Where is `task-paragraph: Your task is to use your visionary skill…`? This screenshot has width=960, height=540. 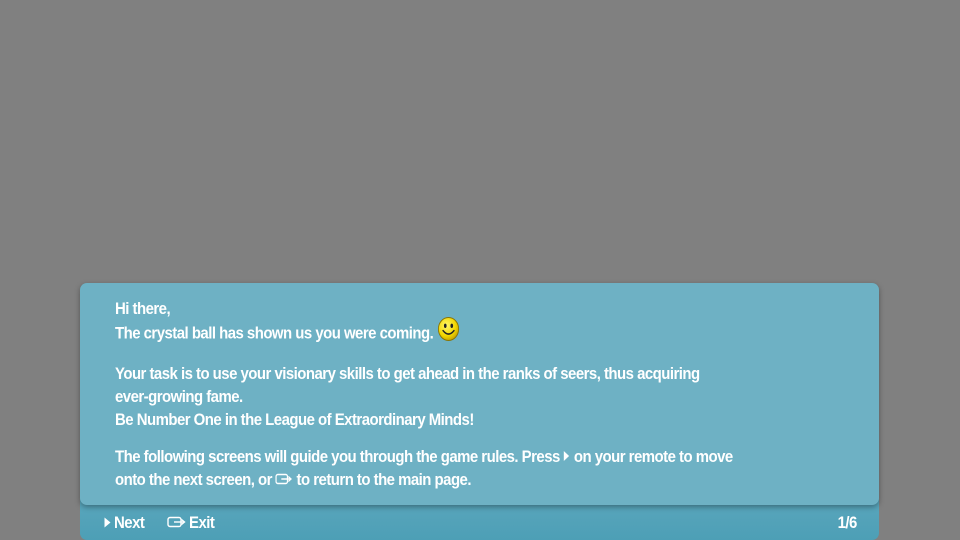
task-paragraph: Your task is to use your visionary skill… is located at coordinates (471, 396).